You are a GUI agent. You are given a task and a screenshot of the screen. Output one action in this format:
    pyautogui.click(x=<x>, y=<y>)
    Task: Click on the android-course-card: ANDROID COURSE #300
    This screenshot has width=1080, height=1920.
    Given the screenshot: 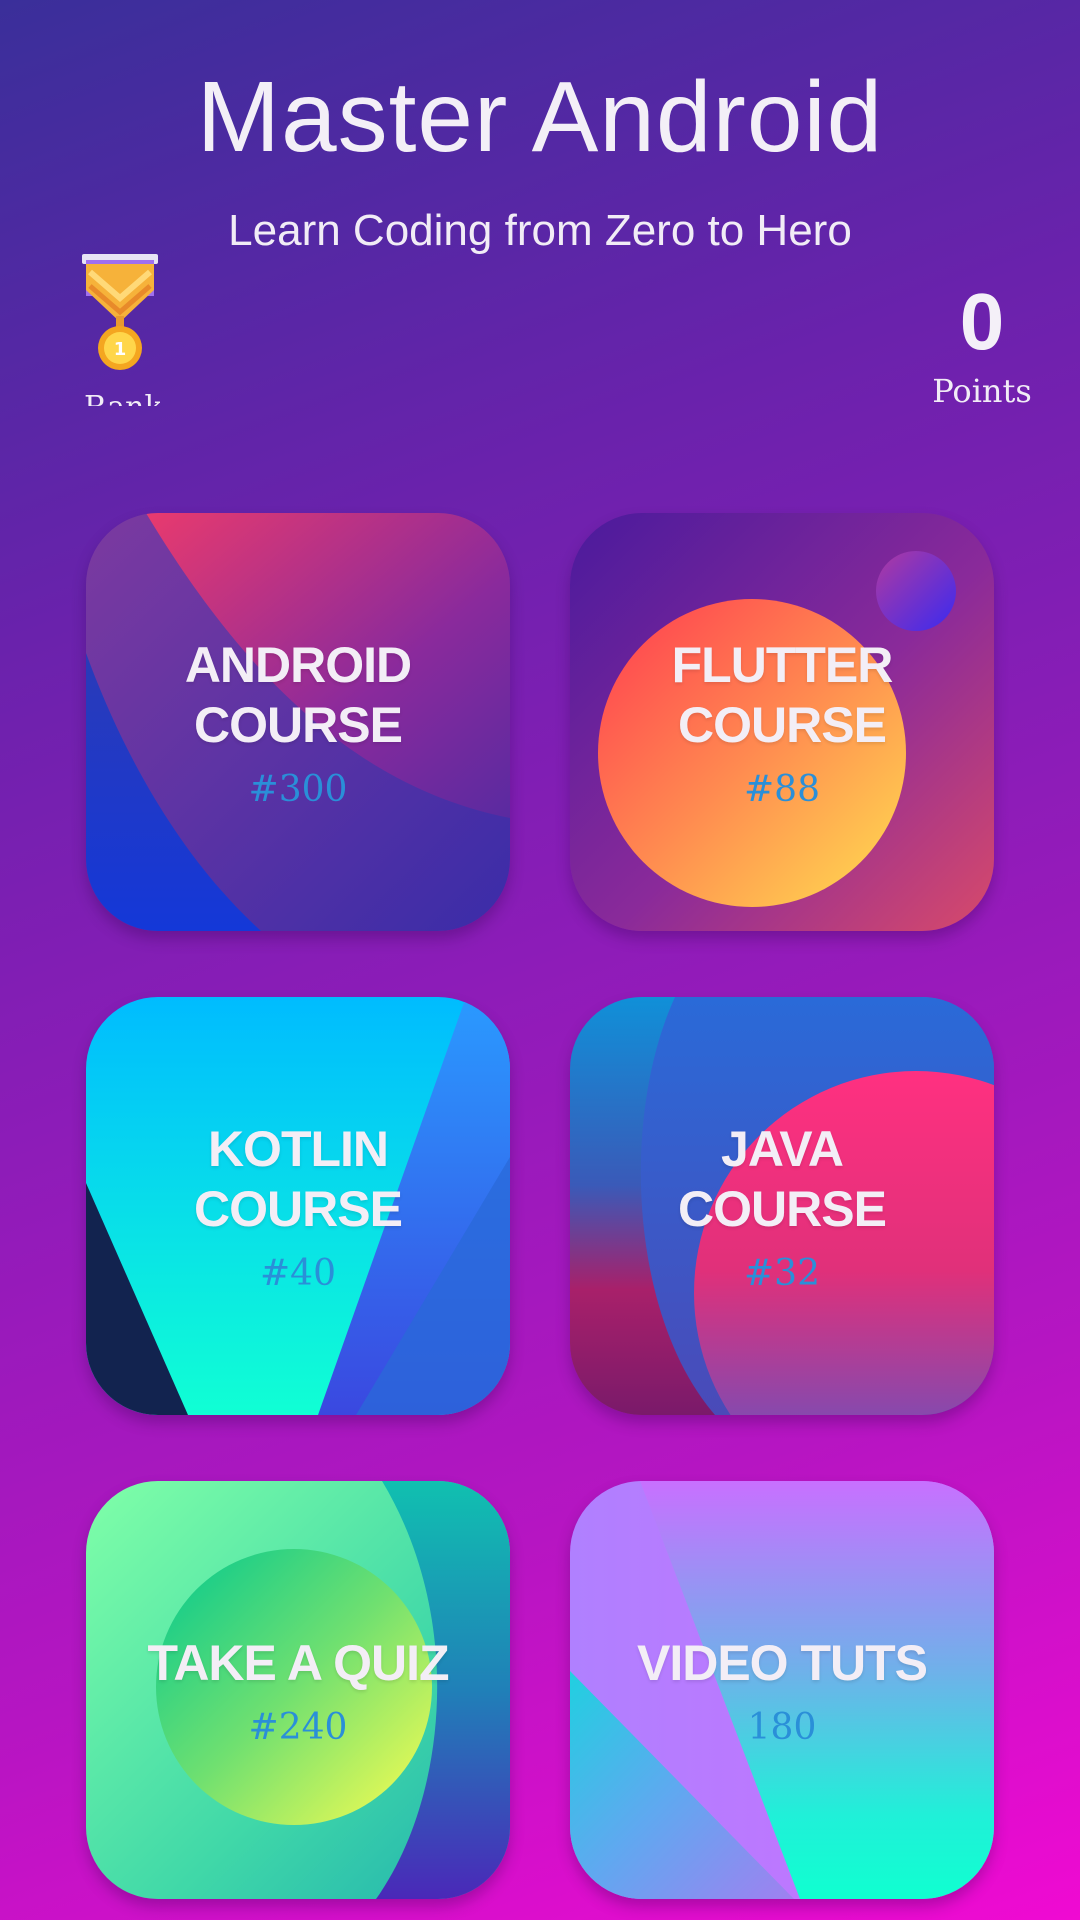 What is the action you would take?
    pyautogui.click(x=298, y=722)
    